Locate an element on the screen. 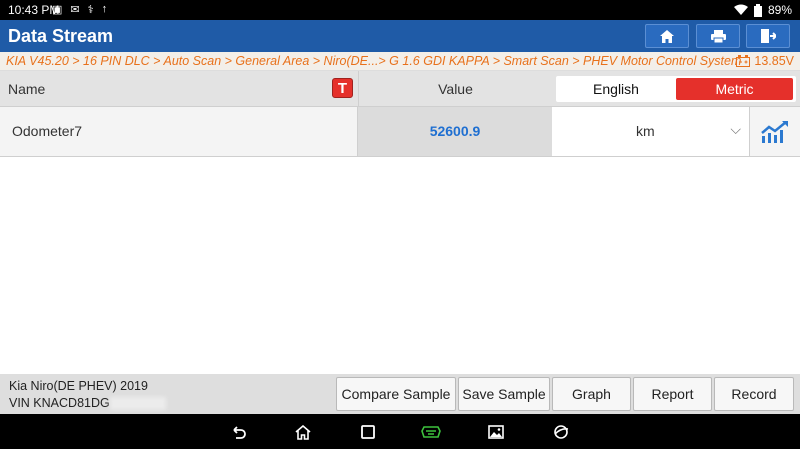 This screenshot has width=800, height=449. unit-selected: km is located at coordinates (645, 131).